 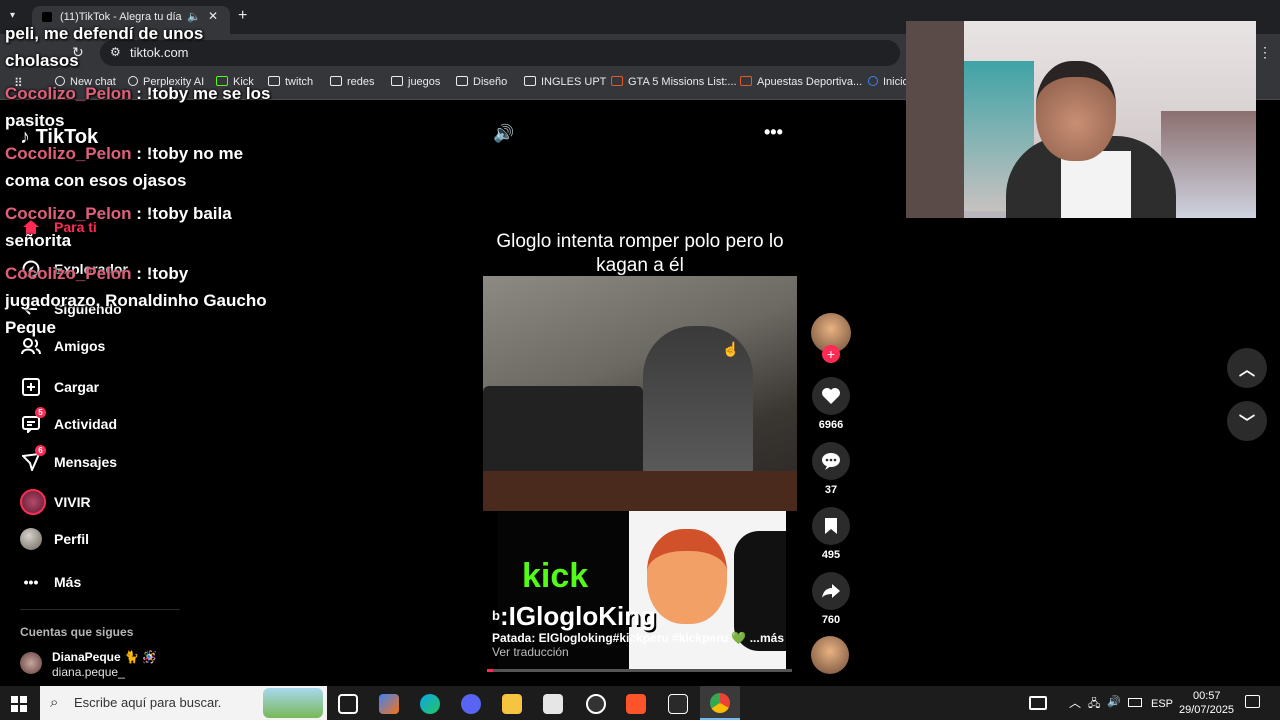 I want to click on bookmark-label: Diseño, so click(x=490, y=82).